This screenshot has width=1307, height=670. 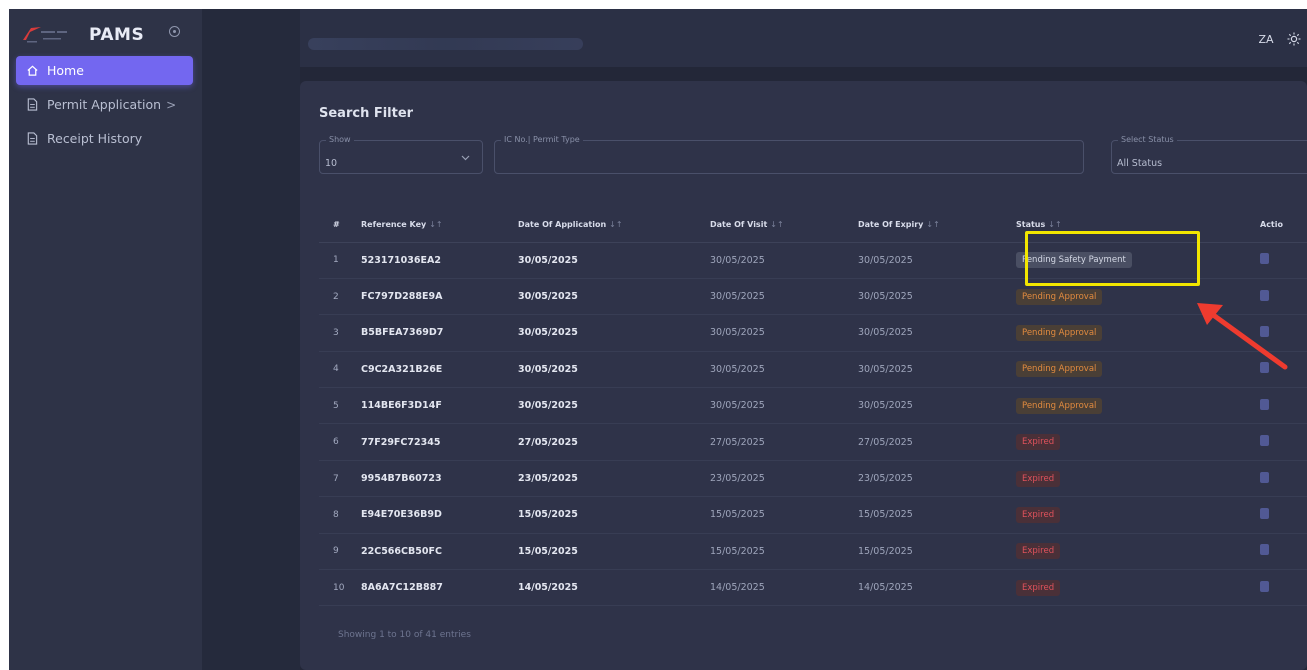 I want to click on date-of-visit-cell: 15/05/2025, so click(x=784, y=515).